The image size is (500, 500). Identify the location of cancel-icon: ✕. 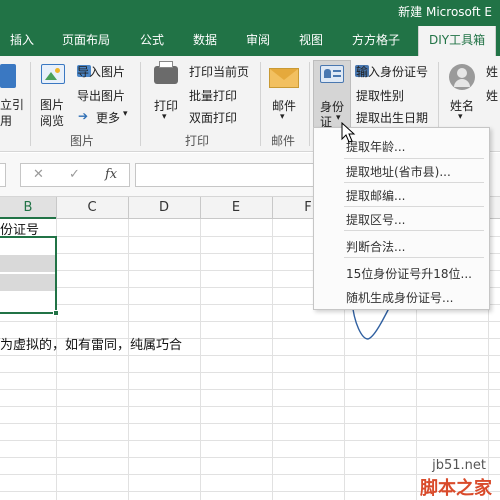
(38, 174).